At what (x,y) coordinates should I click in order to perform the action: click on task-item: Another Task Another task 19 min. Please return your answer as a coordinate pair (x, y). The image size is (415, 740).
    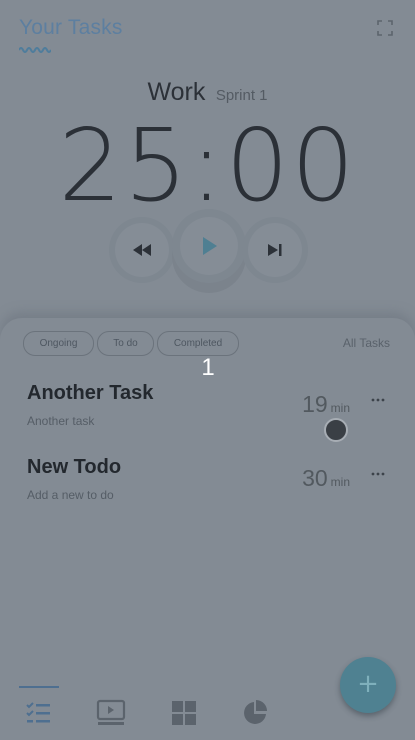
    Looking at the image, I should click on (207, 417).